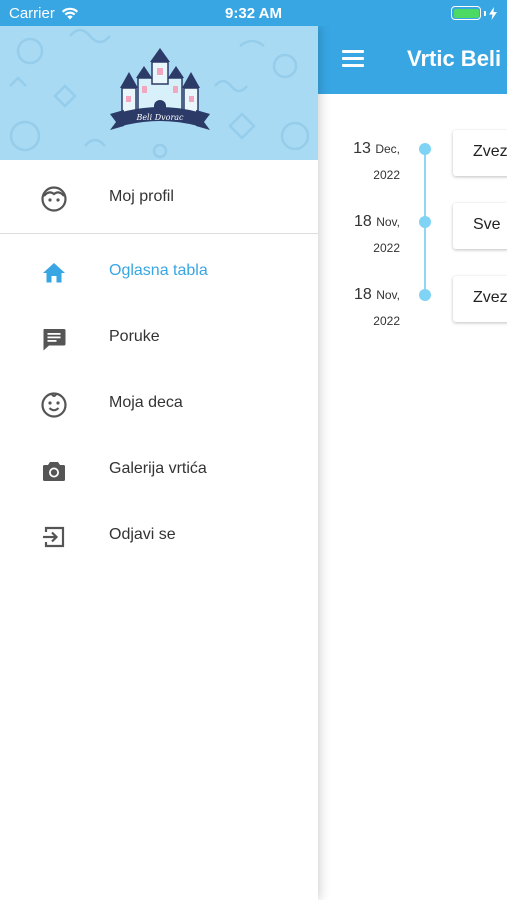  What do you see at coordinates (54, 537) in the screenshot?
I see `logout-icon` at bounding box center [54, 537].